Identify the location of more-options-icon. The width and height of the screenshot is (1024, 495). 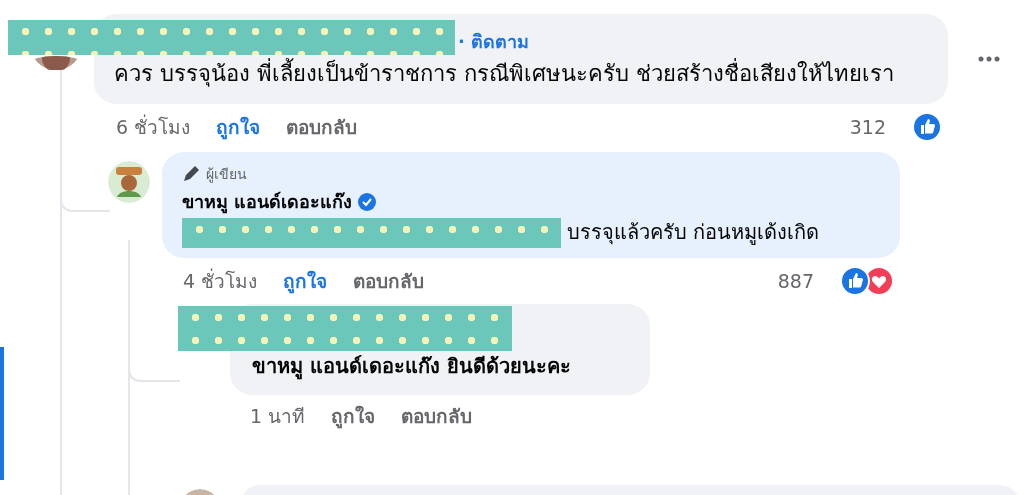
(989, 58).